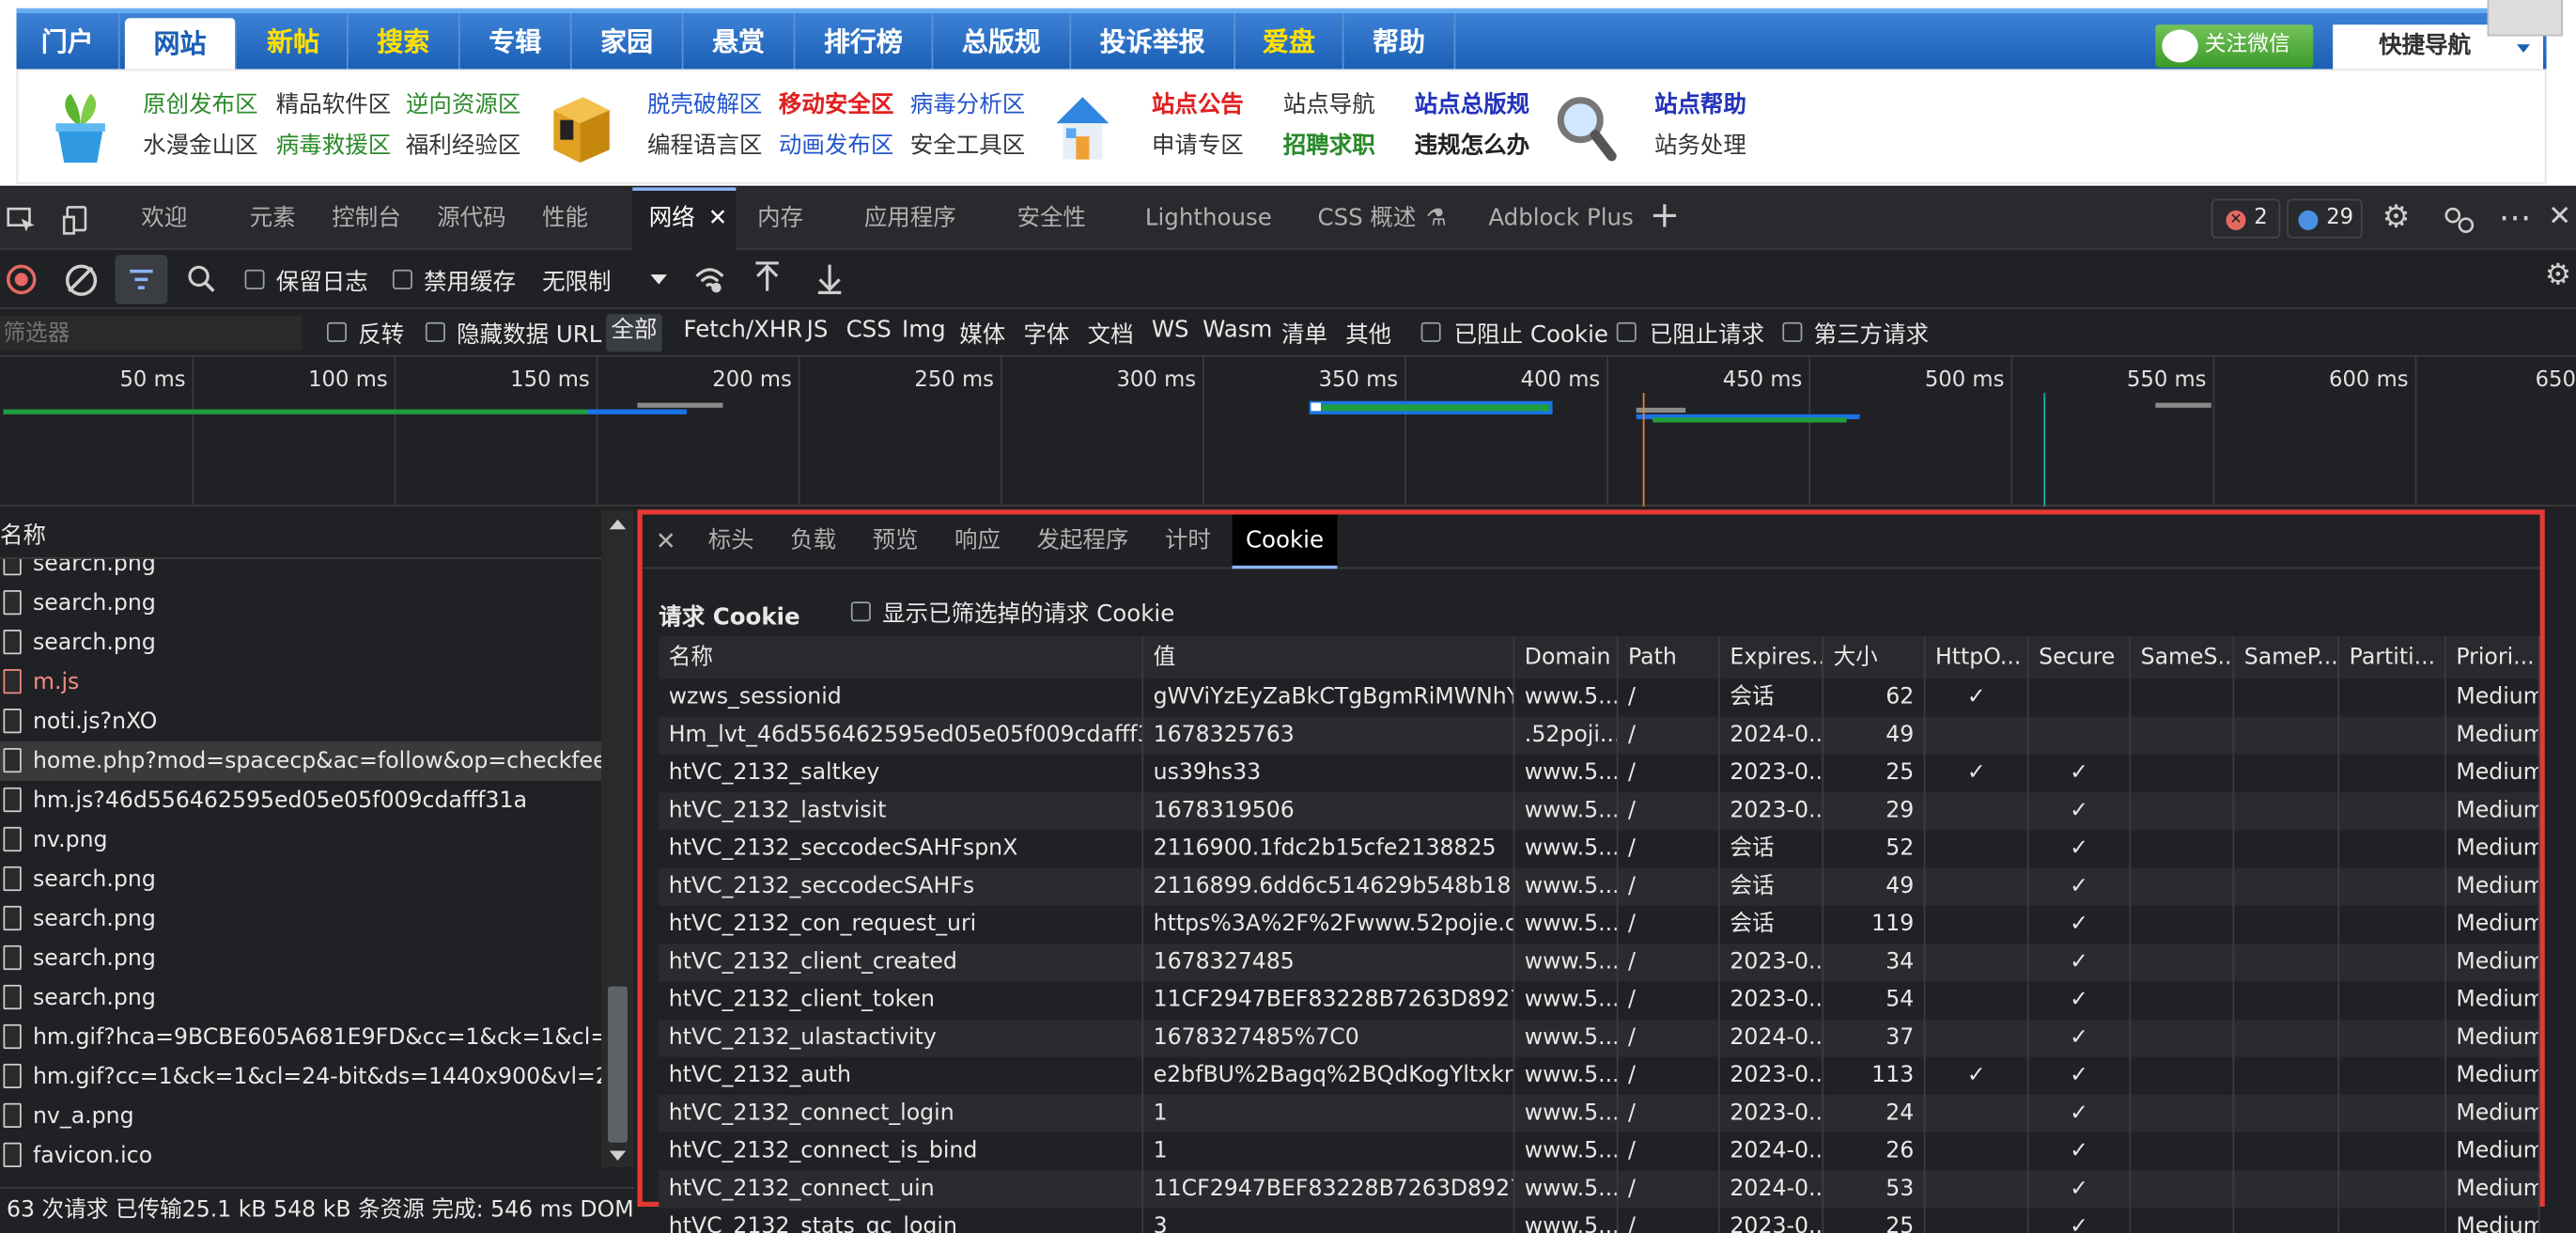  I want to click on column-header-domain: Domain, so click(1566, 657).